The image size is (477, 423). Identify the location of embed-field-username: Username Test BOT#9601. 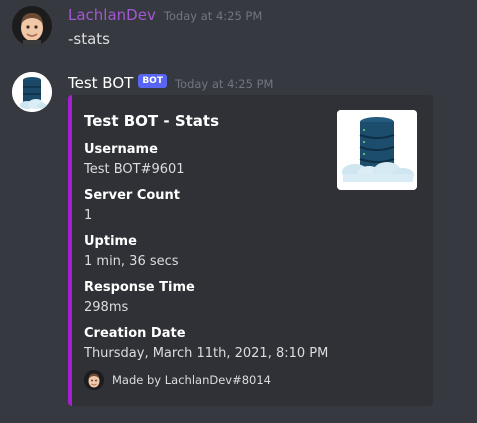
(134, 160).